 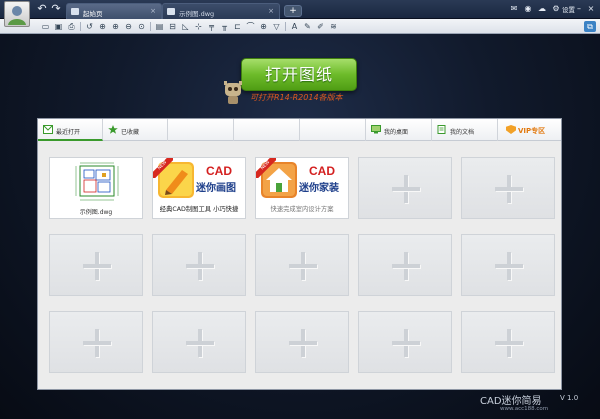 I want to click on baseline-dimension-icon: ╤, so click(x=211, y=26).